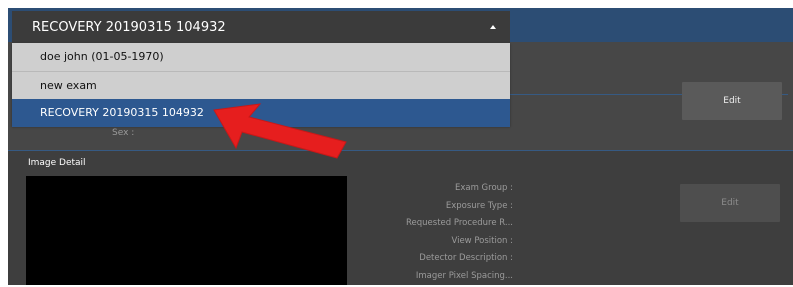 The image size is (793, 287). What do you see at coordinates (730, 203) in the screenshot?
I see `edit-image-detail-button: Edit` at bounding box center [730, 203].